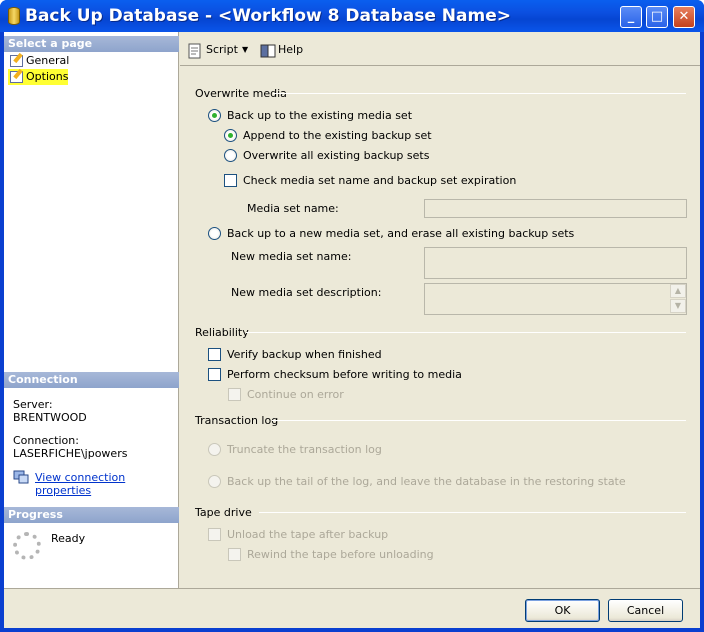 This screenshot has height=632, width=704. What do you see at coordinates (91, 380) in the screenshot?
I see `connection-header: Connection` at bounding box center [91, 380].